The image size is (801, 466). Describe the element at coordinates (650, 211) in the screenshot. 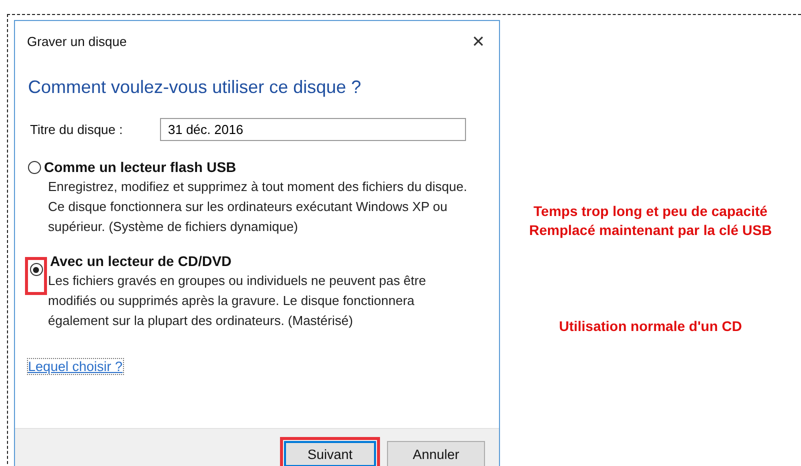

I see `annotation-text: Temps trop long et peu de capacité` at that location.